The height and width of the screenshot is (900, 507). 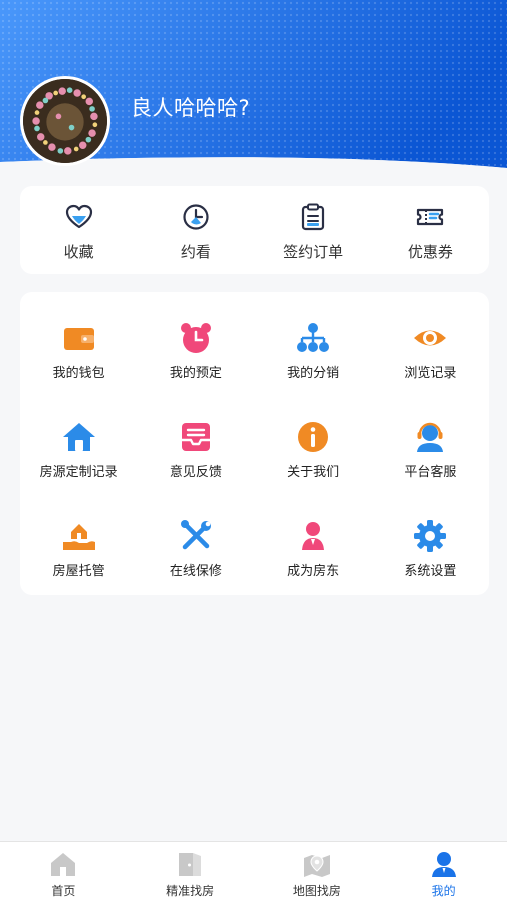 What do you see at coordinates (190, 864) in the screenshot?
I see `door-icon` at bounding box center [190, 864].